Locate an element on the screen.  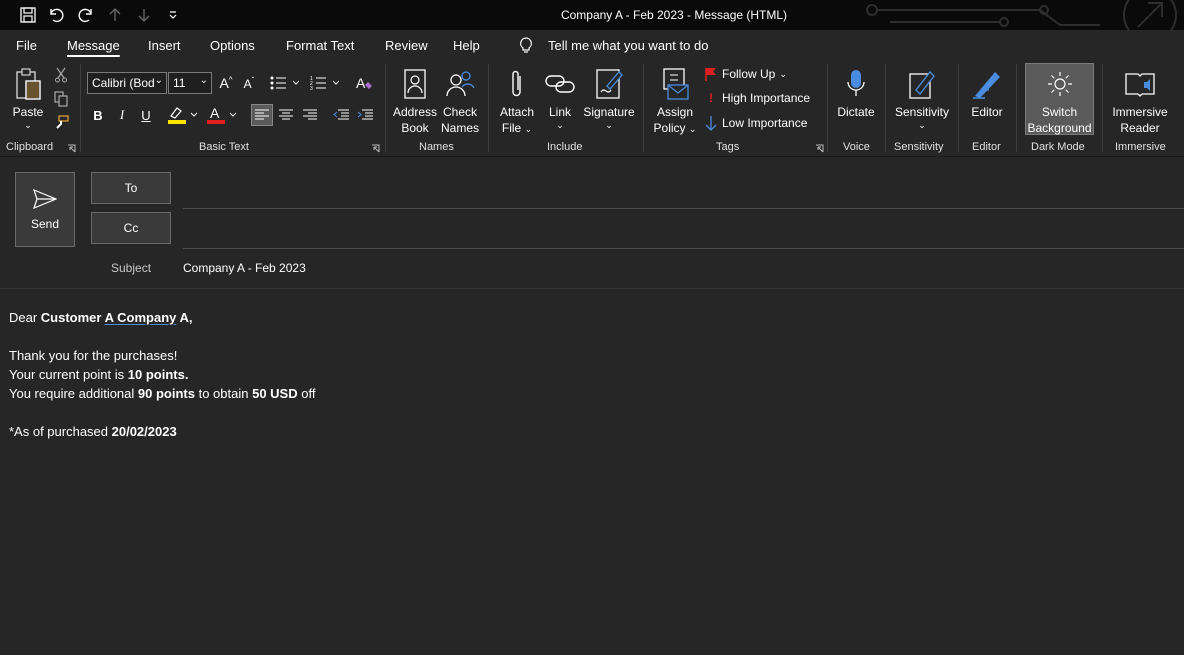
header-divider is located at coordinates (592, 288).